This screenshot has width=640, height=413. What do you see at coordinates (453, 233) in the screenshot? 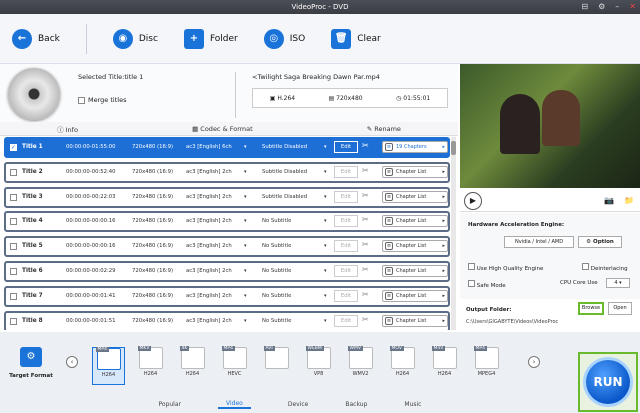
I see `scrollbar` at bounding box center [453, 233].